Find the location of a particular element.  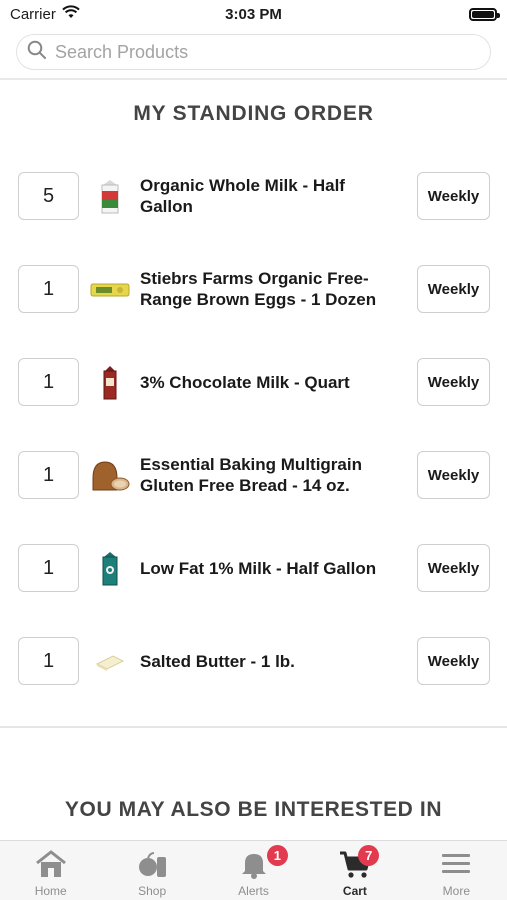

battery-icon is located at coordinates (484, 14).